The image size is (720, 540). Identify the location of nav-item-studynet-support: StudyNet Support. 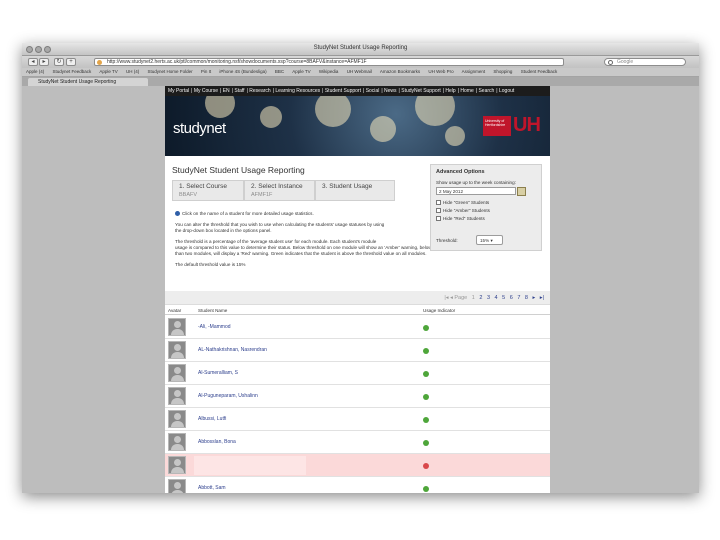
(420, 91).